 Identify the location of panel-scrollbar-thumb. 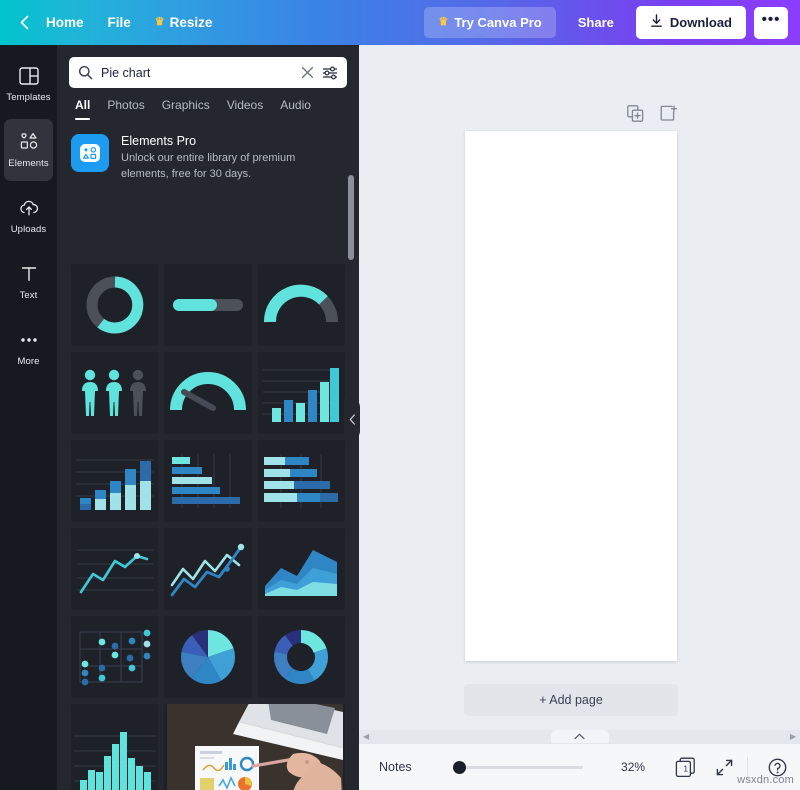
(351, 217).